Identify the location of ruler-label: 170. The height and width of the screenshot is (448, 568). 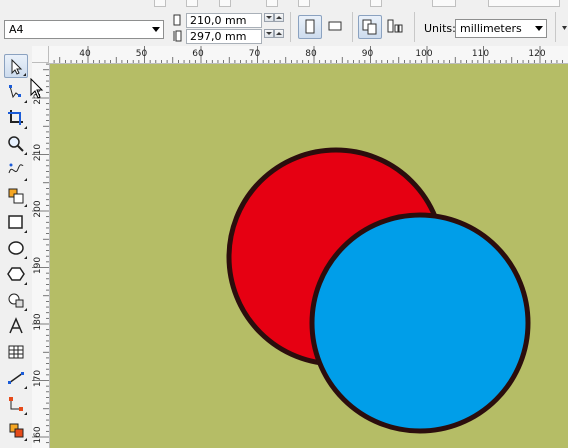
(38, 378).